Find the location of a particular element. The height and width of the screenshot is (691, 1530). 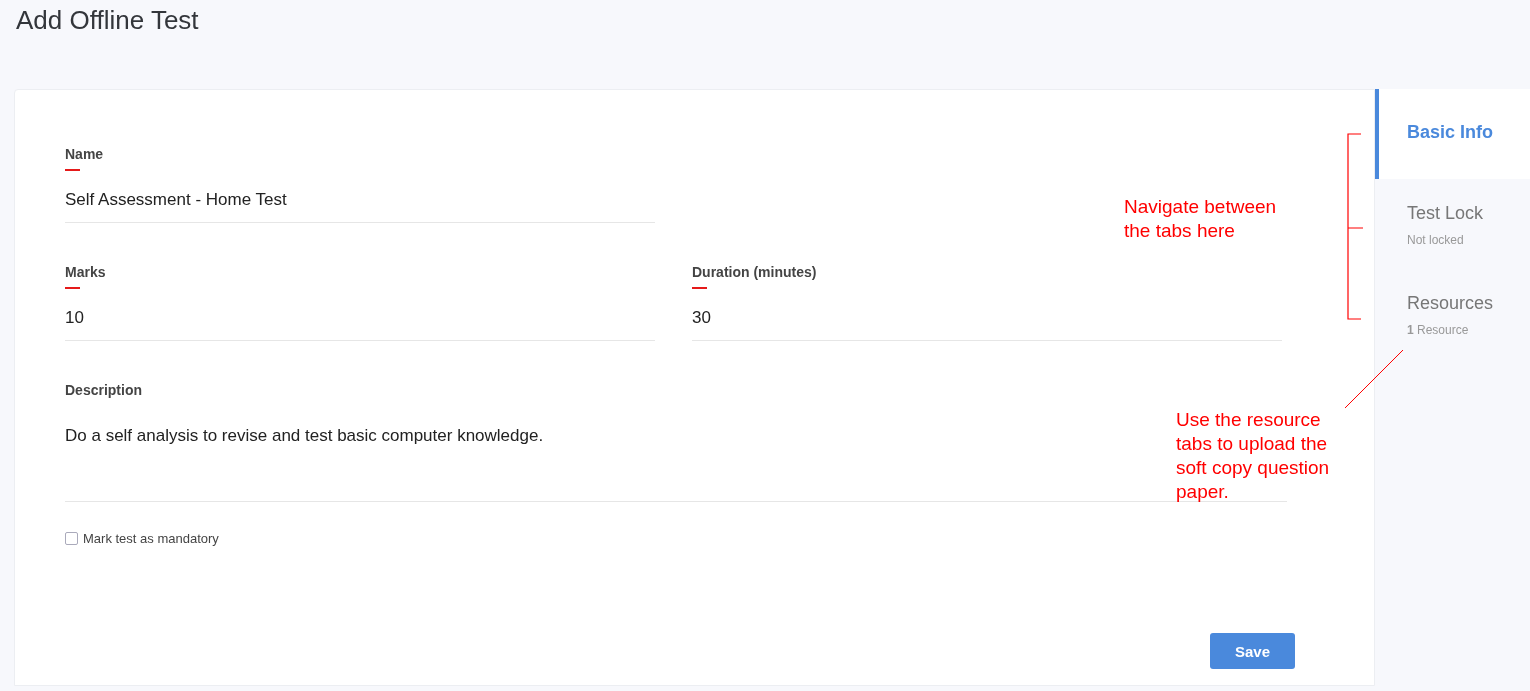

mandatory-checkbox: Mark test as mandatory is located at coordinates (142, 538).